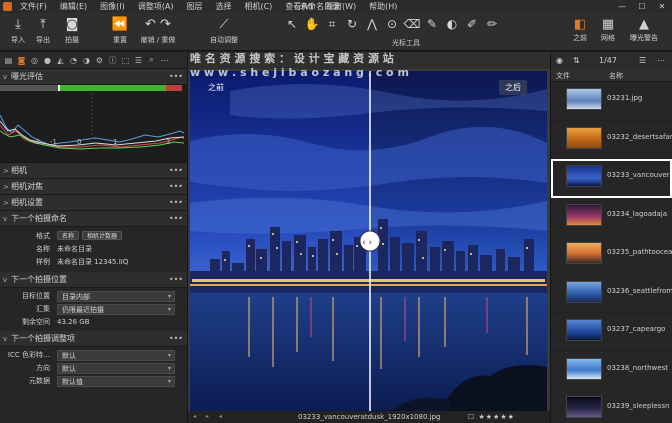 This screenshot has height=423, width=672. Describe the element at coordinates (21, 60) in the screenshot. I see `capture-tab-icon: ◙` at that location.